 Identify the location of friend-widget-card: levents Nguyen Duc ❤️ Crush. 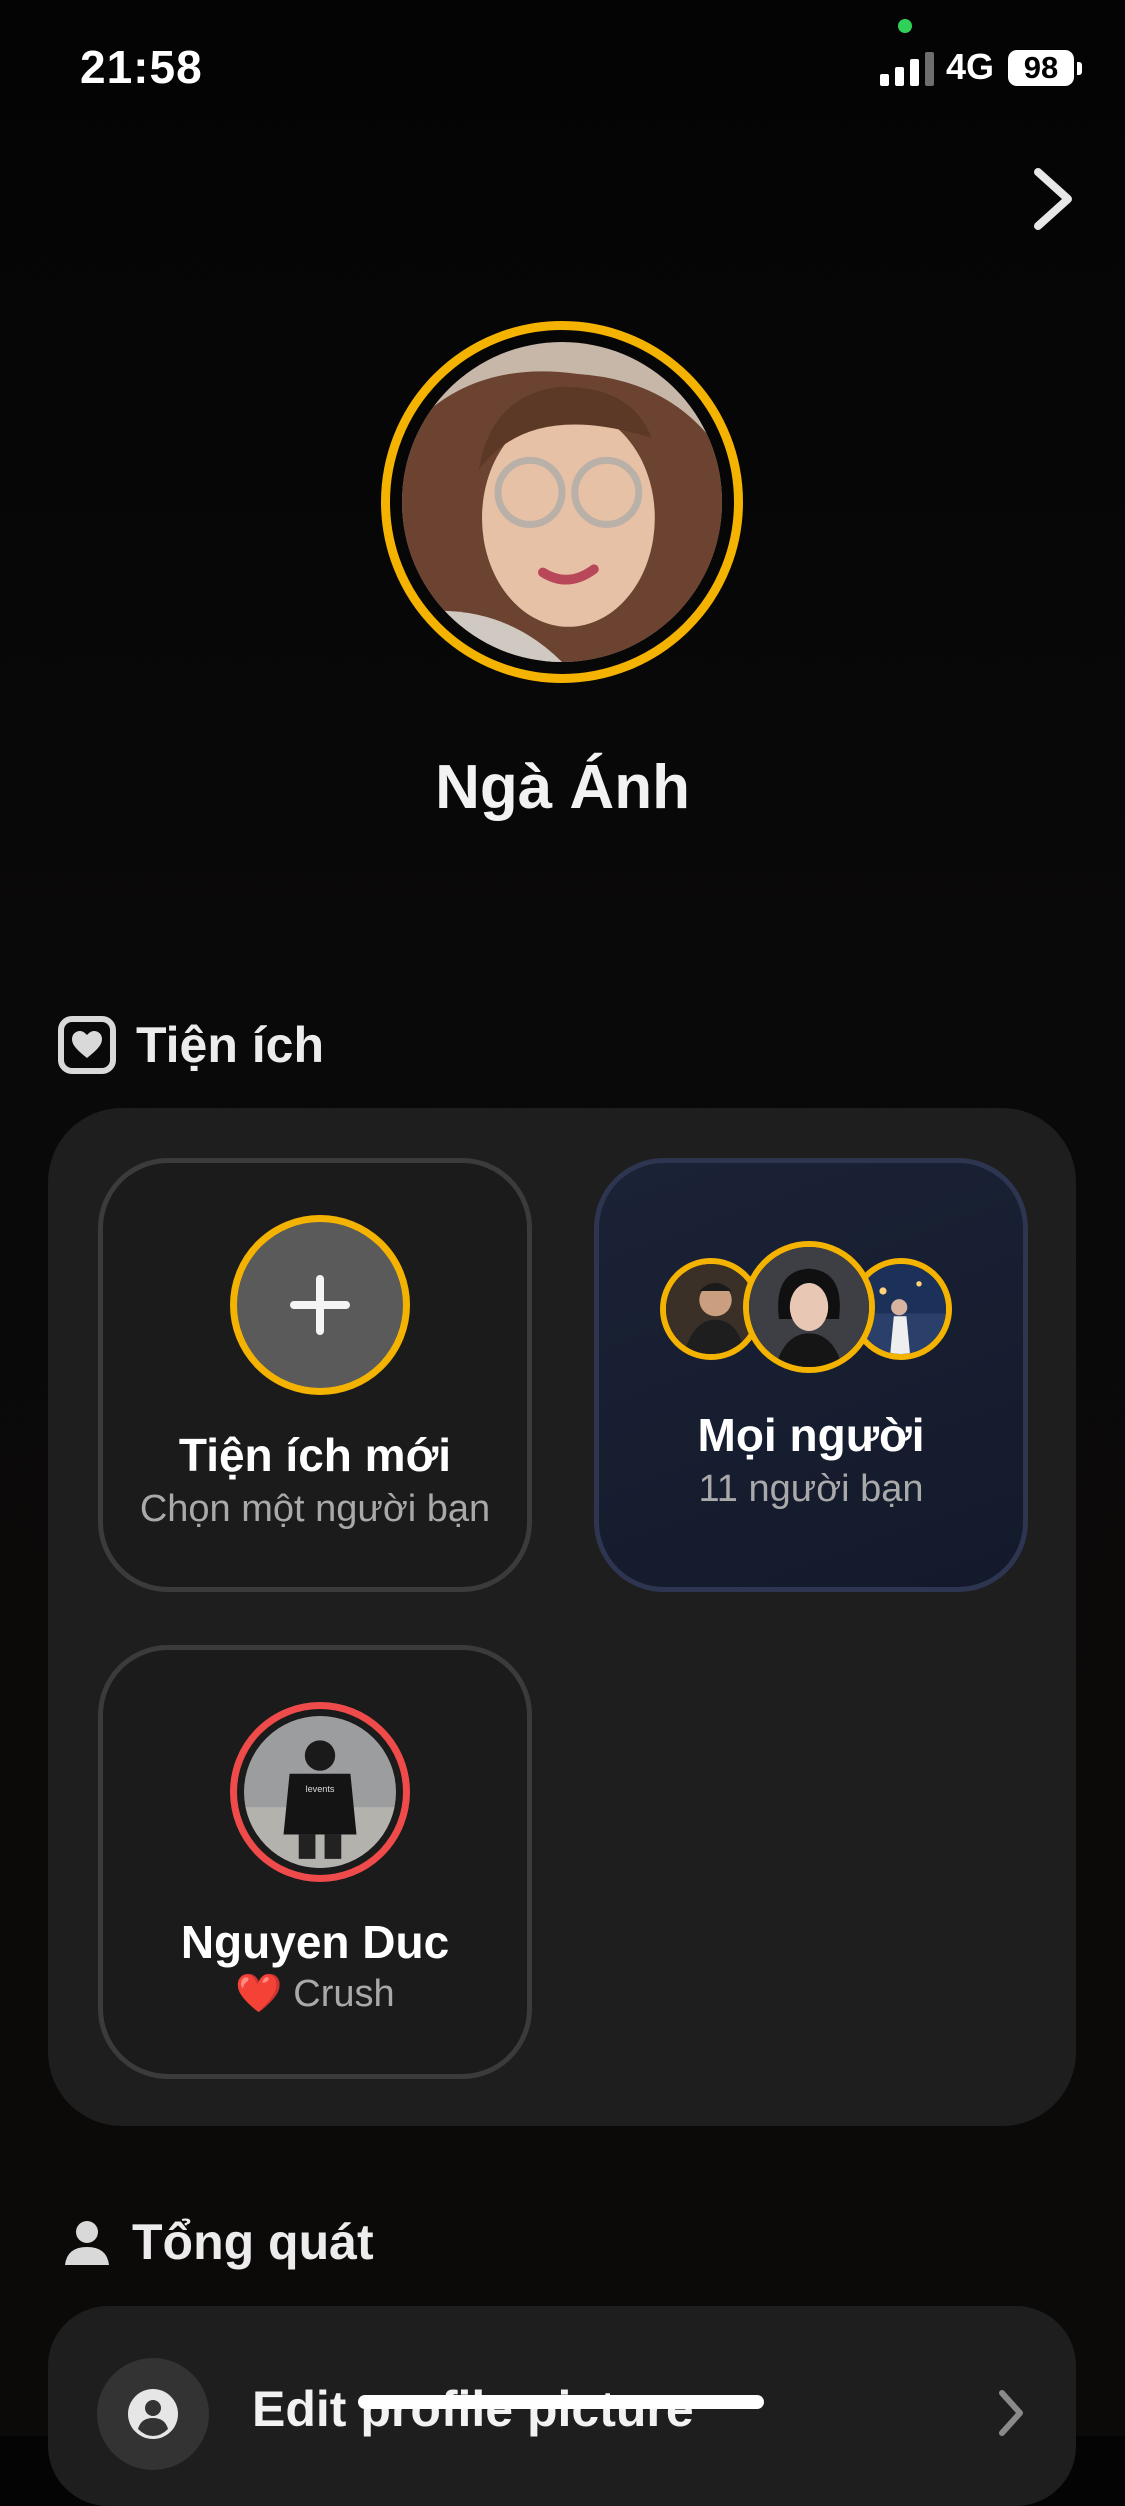
(315, 1862).